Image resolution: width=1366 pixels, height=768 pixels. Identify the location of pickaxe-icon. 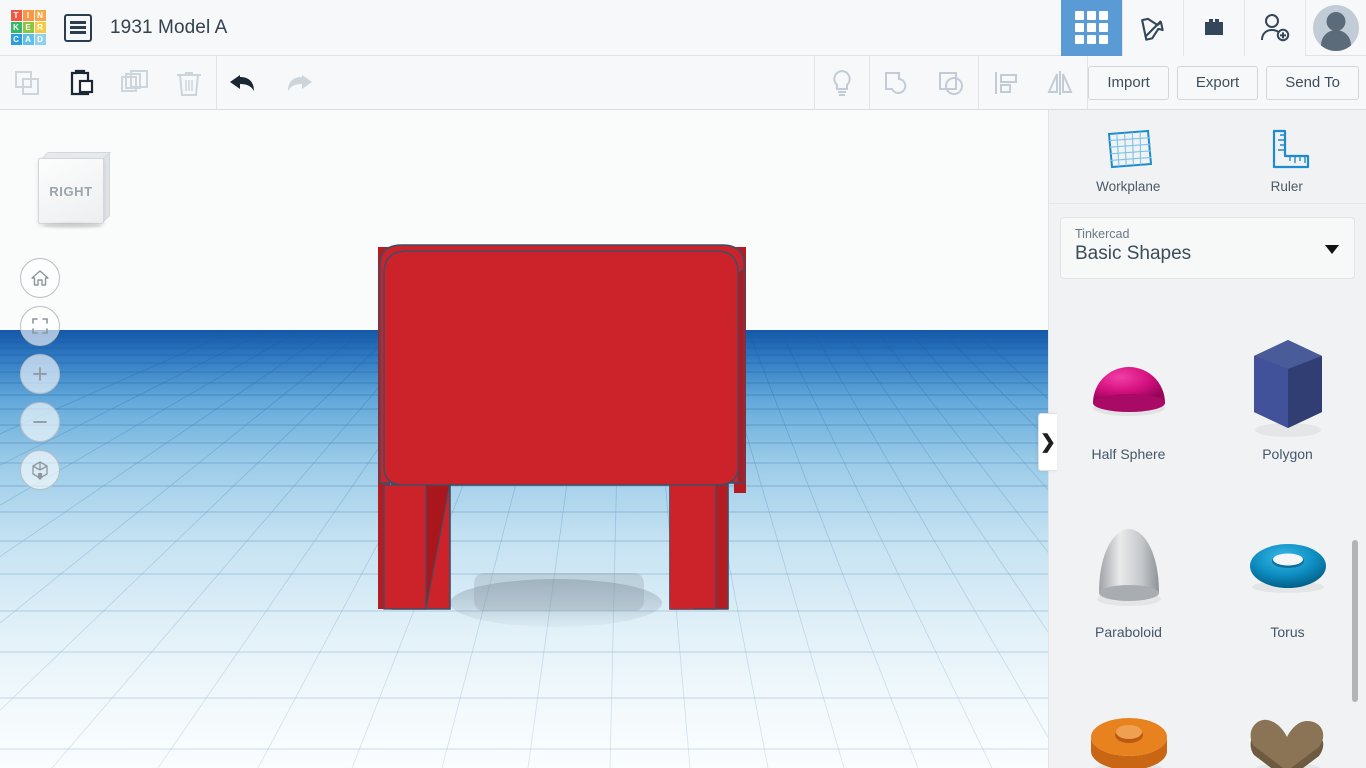
(1152, 29).